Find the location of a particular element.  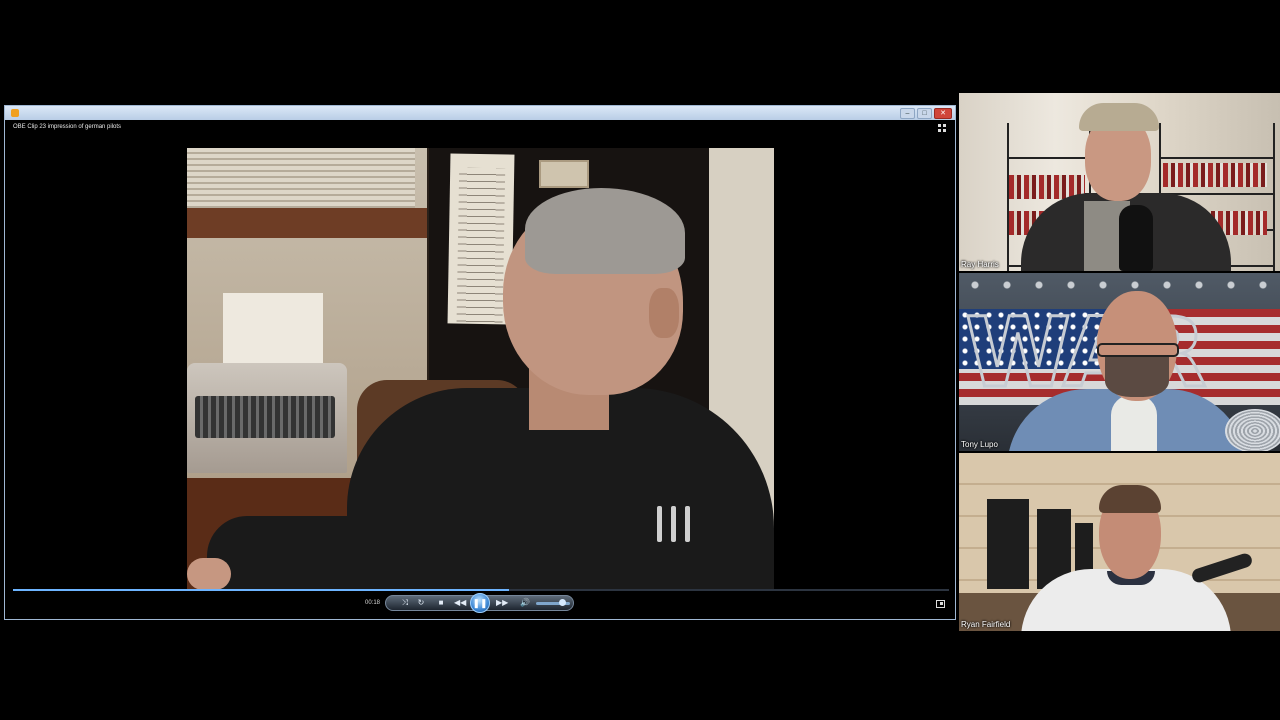

participant-tile-1: Ray Harris is located at coordinates (1119, 182).